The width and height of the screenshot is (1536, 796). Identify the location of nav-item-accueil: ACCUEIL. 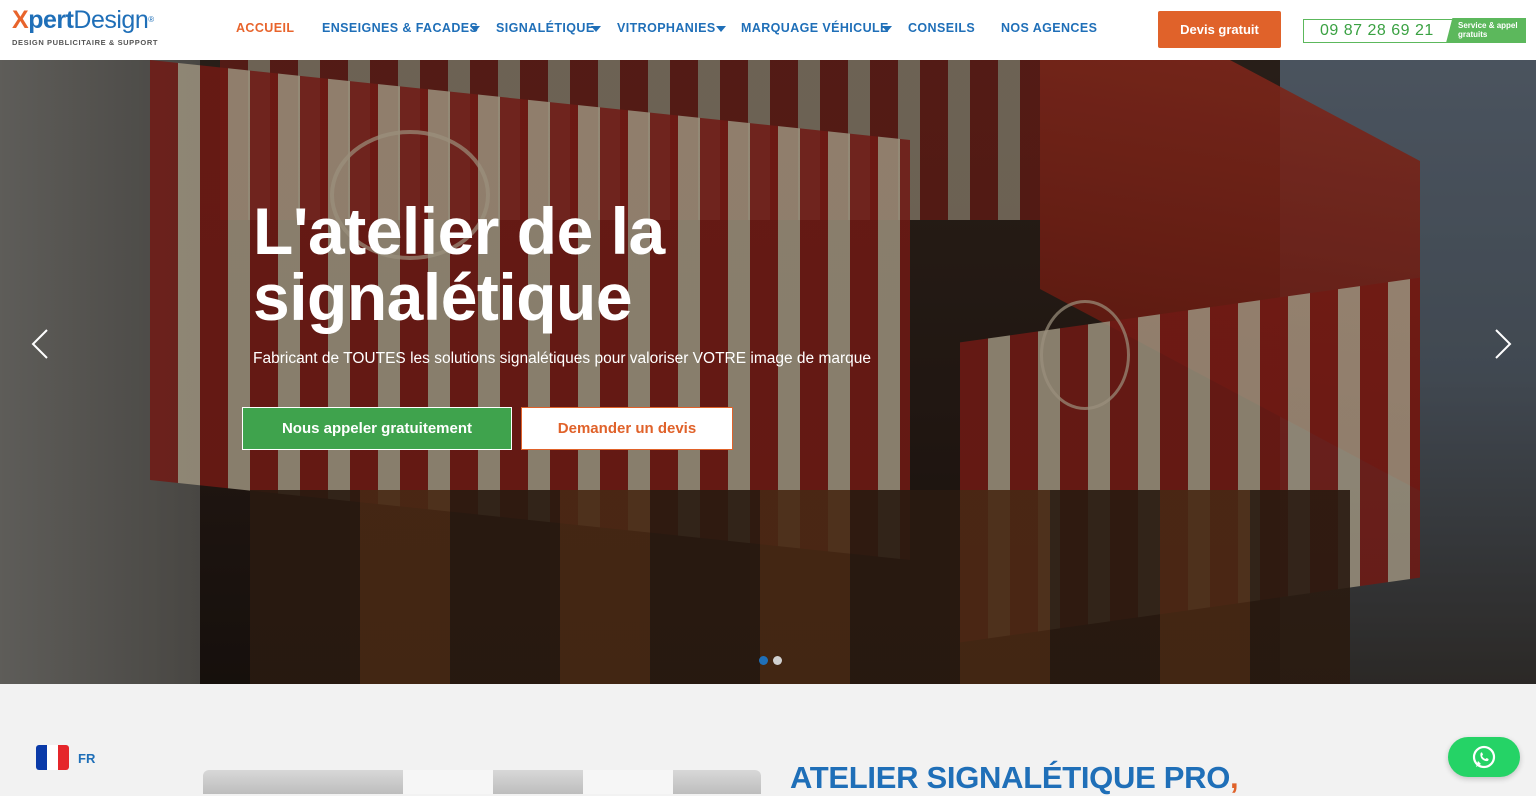
(265, 28).